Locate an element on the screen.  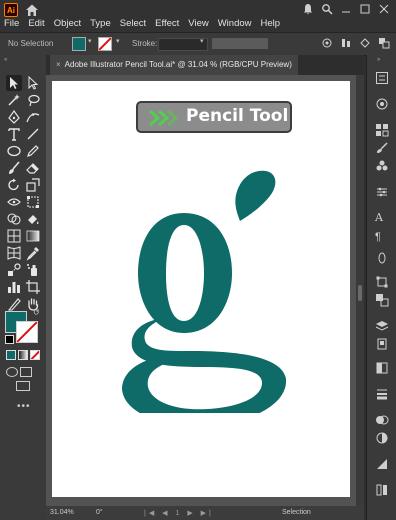
lasso-tool-icon is located at coordinates (33, 100).